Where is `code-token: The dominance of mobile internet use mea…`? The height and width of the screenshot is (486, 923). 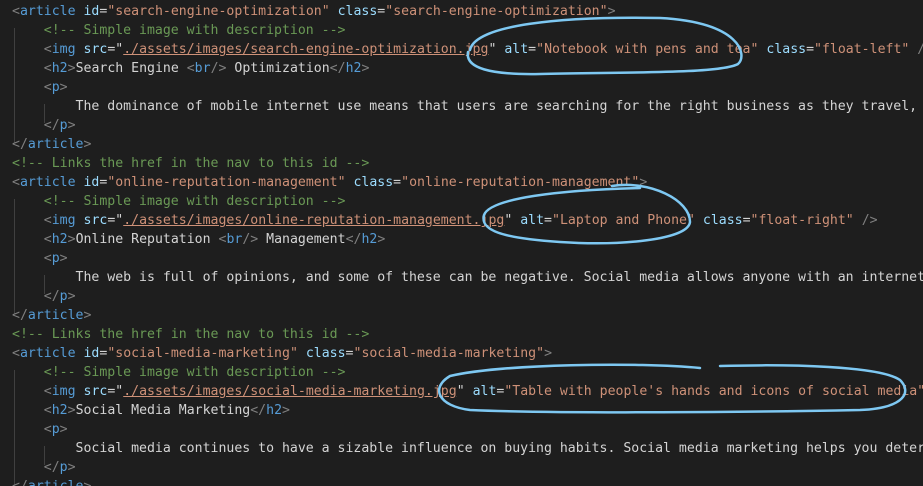
code-token: The dominance of mobile internet use mea… is located at coordinates (499, 106).